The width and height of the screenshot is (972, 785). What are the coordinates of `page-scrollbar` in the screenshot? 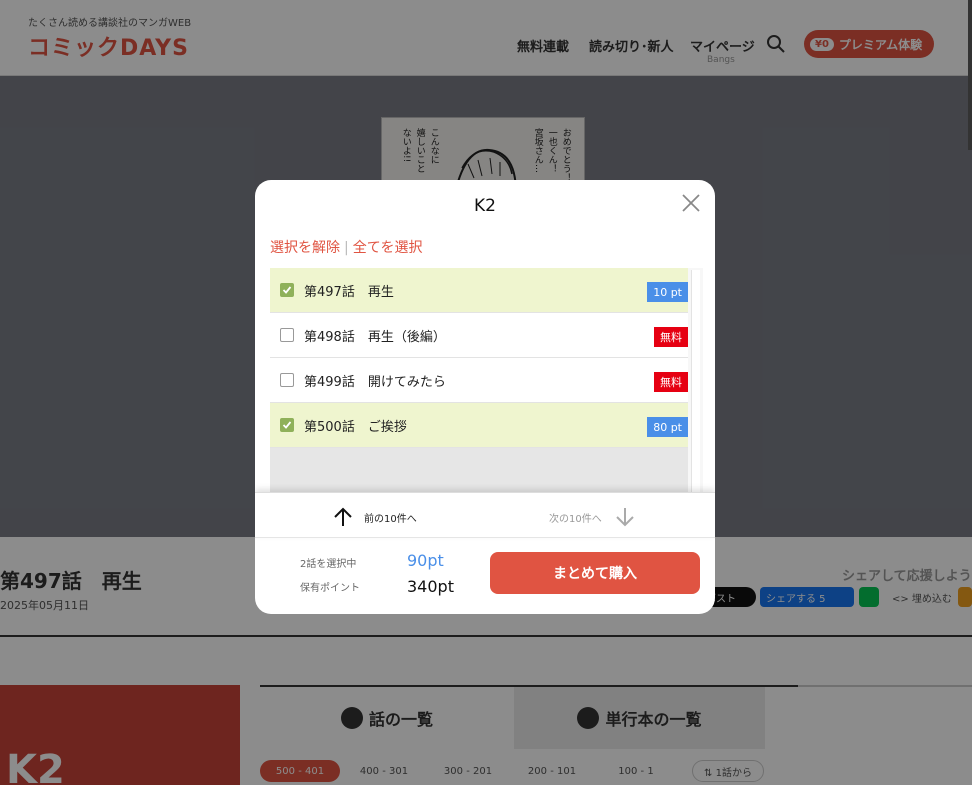 It's located at (970, 75).